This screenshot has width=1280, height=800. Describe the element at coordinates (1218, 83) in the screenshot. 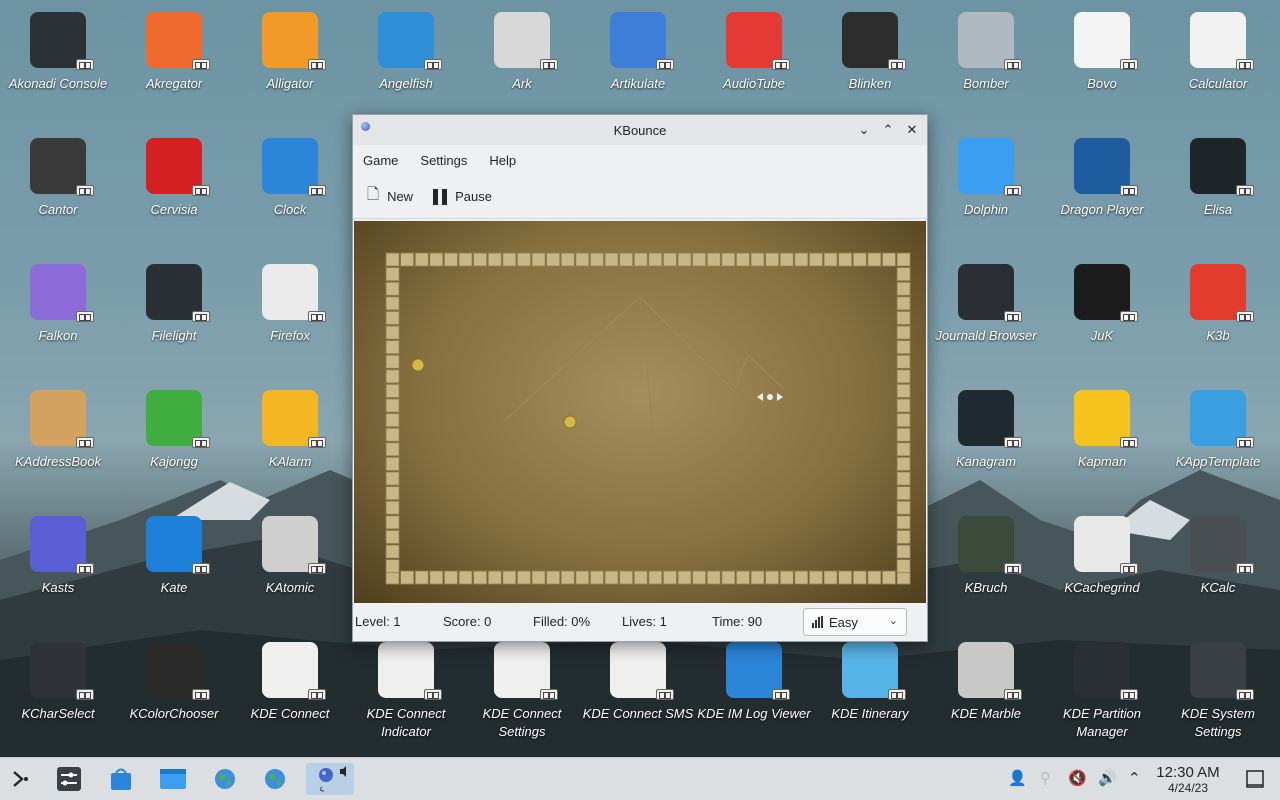

I see `desktop-icon-label: Calculator` at that location.